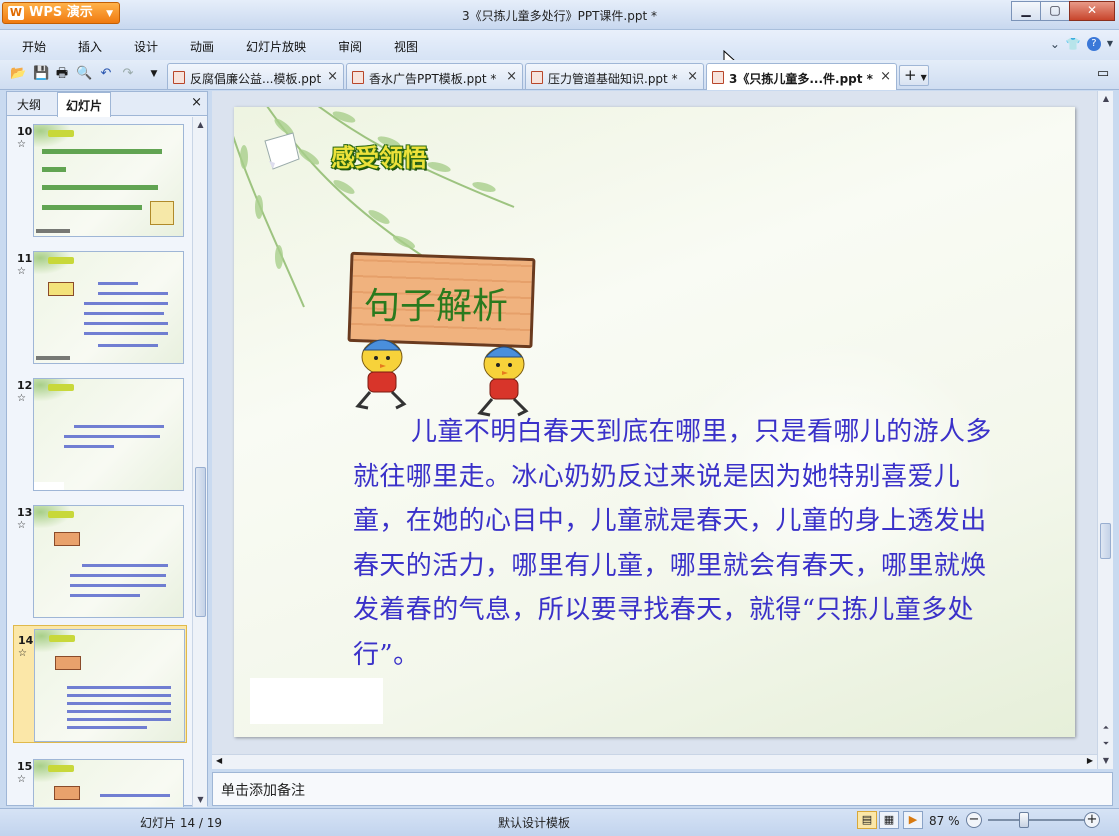 Image resolution: width=1119 pixels, height=836 pixels. I want to click on undo-icon: ↶, so click(106, 74).